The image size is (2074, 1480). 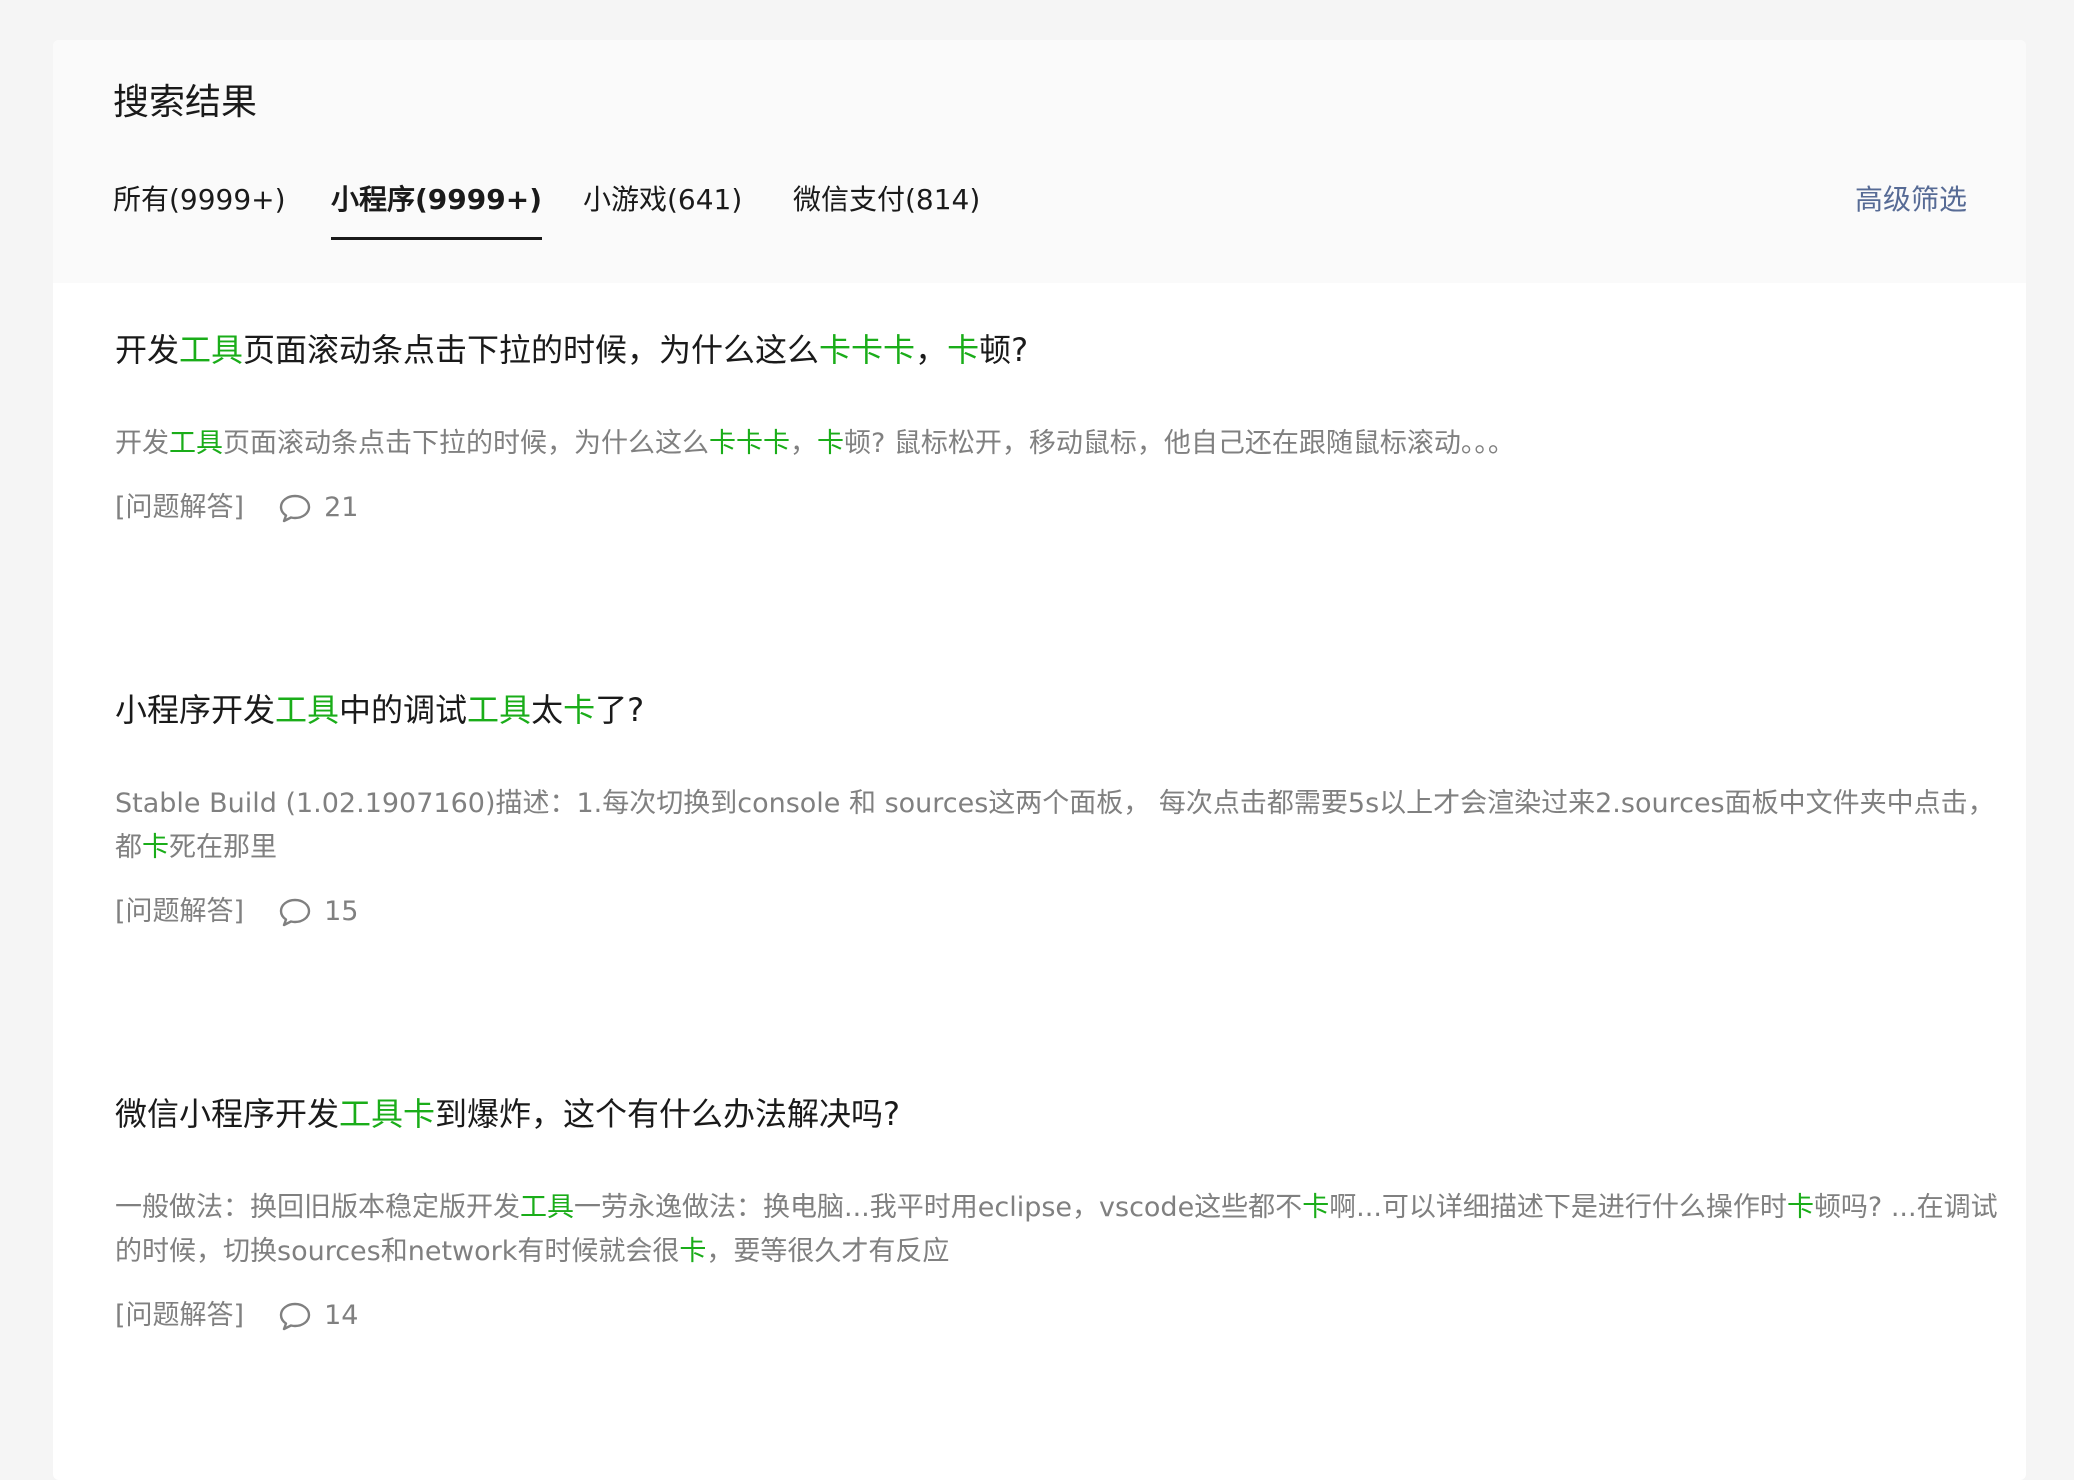 I want to click on text-segment: ，要等很久才有反应, so click(x=828, y=1251).